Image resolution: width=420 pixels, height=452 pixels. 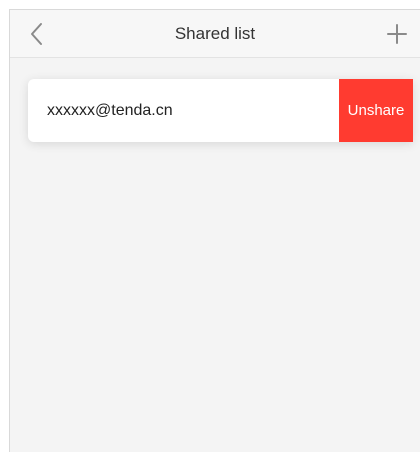 I want to click on plus-icon, so click(x=397, y=34).